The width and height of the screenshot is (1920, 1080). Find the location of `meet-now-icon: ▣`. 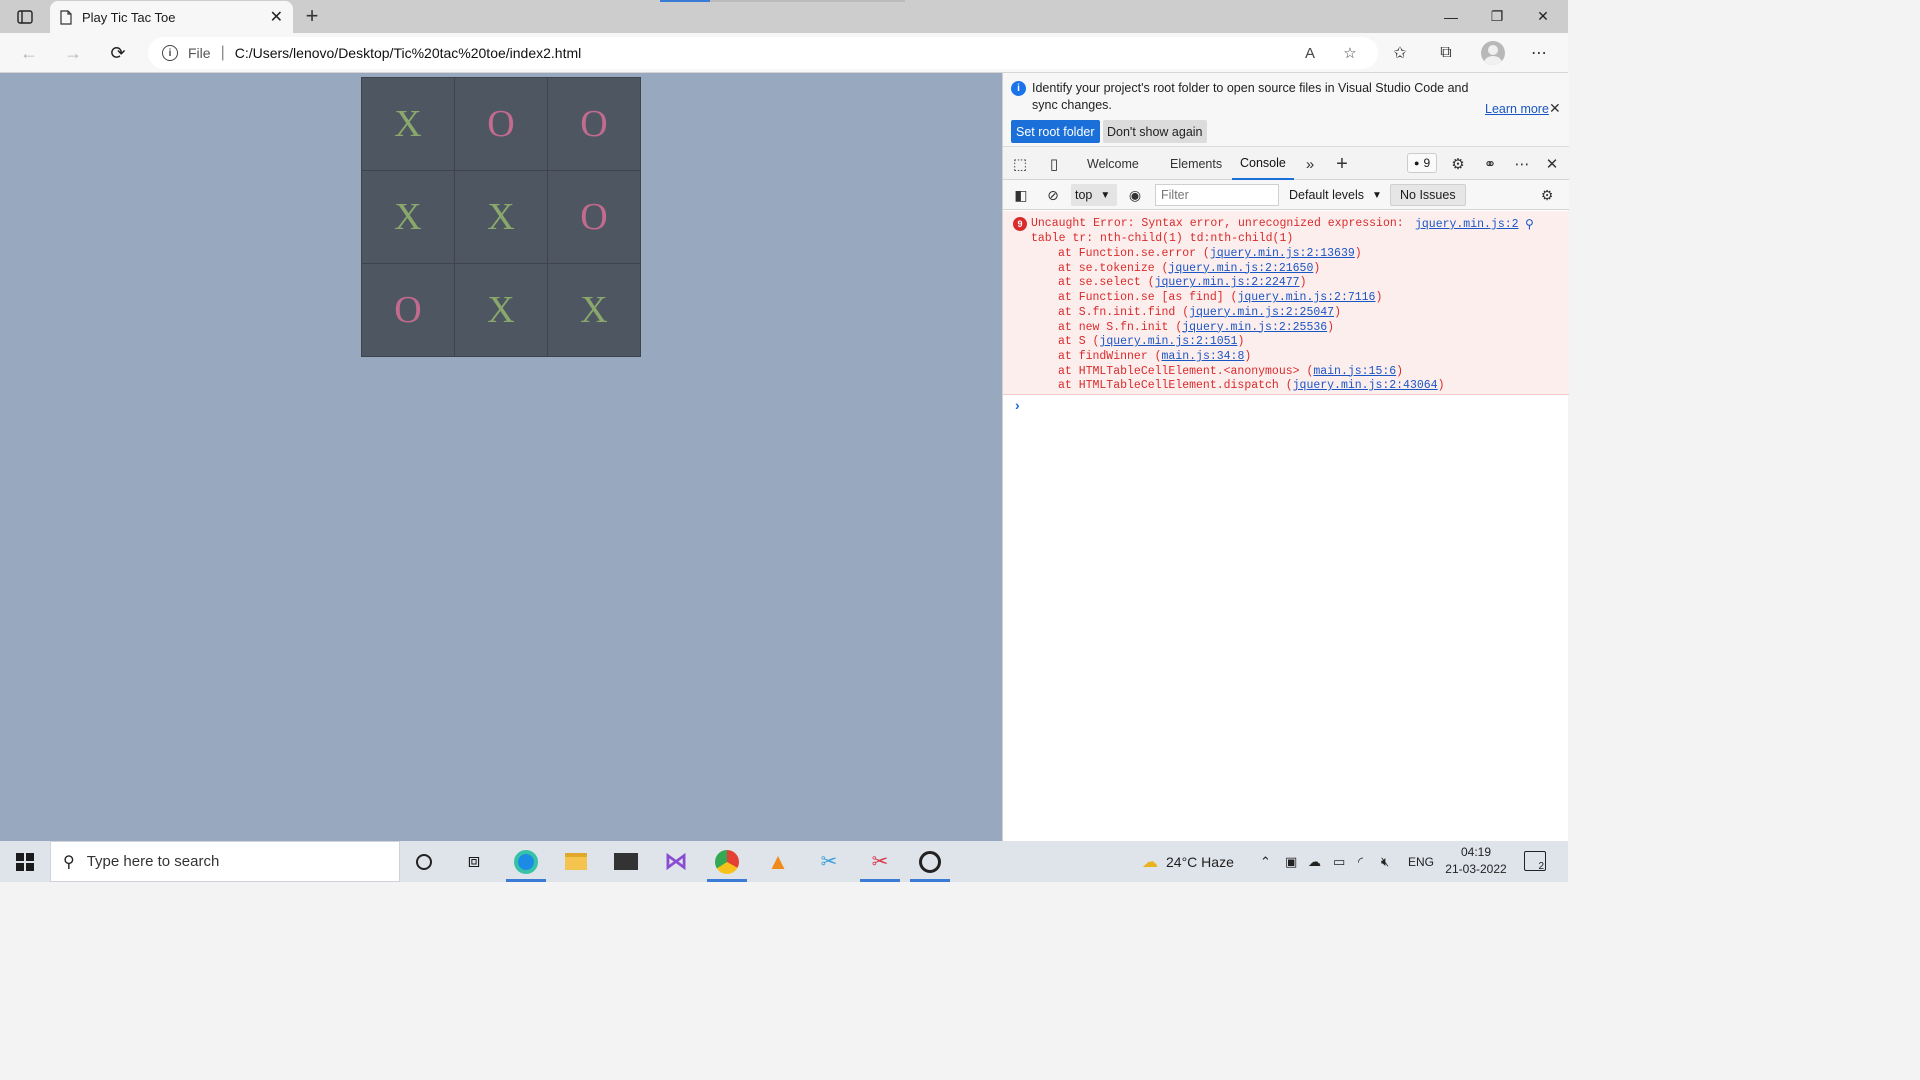

meet-now-icon: ▣ is located at coordinates (1291, 861).